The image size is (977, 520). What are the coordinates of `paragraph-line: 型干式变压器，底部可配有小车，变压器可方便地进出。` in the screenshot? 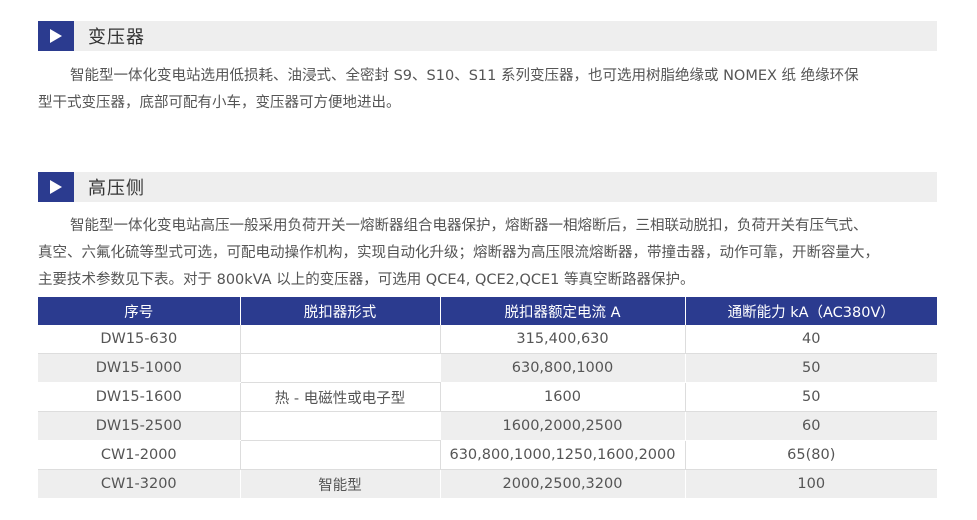 It's located at (219, 103).